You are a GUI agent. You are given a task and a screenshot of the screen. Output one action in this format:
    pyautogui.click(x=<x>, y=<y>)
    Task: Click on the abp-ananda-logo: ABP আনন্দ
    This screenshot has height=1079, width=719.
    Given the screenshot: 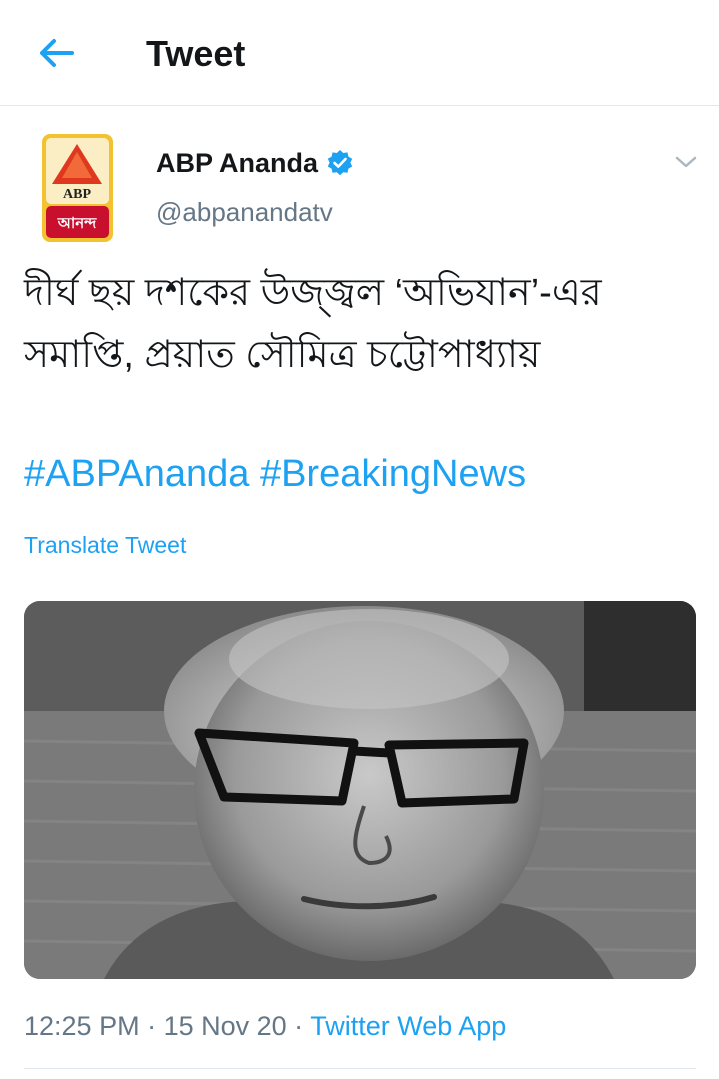 What is the action you would take?
    pyautogui.click(x=77, y=188)
    